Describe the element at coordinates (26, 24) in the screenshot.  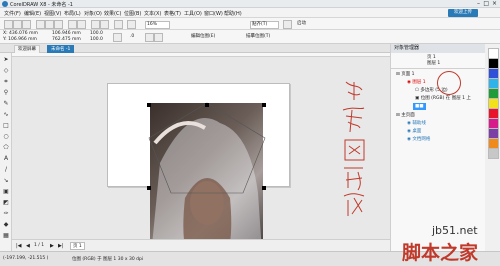
I see `save-icon` at that location.